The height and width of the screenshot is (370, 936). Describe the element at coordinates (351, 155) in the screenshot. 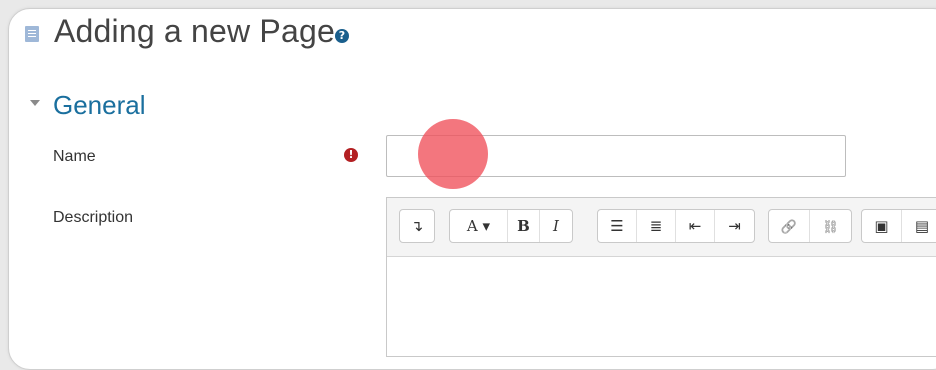

I see `required-icon: !` at that location.